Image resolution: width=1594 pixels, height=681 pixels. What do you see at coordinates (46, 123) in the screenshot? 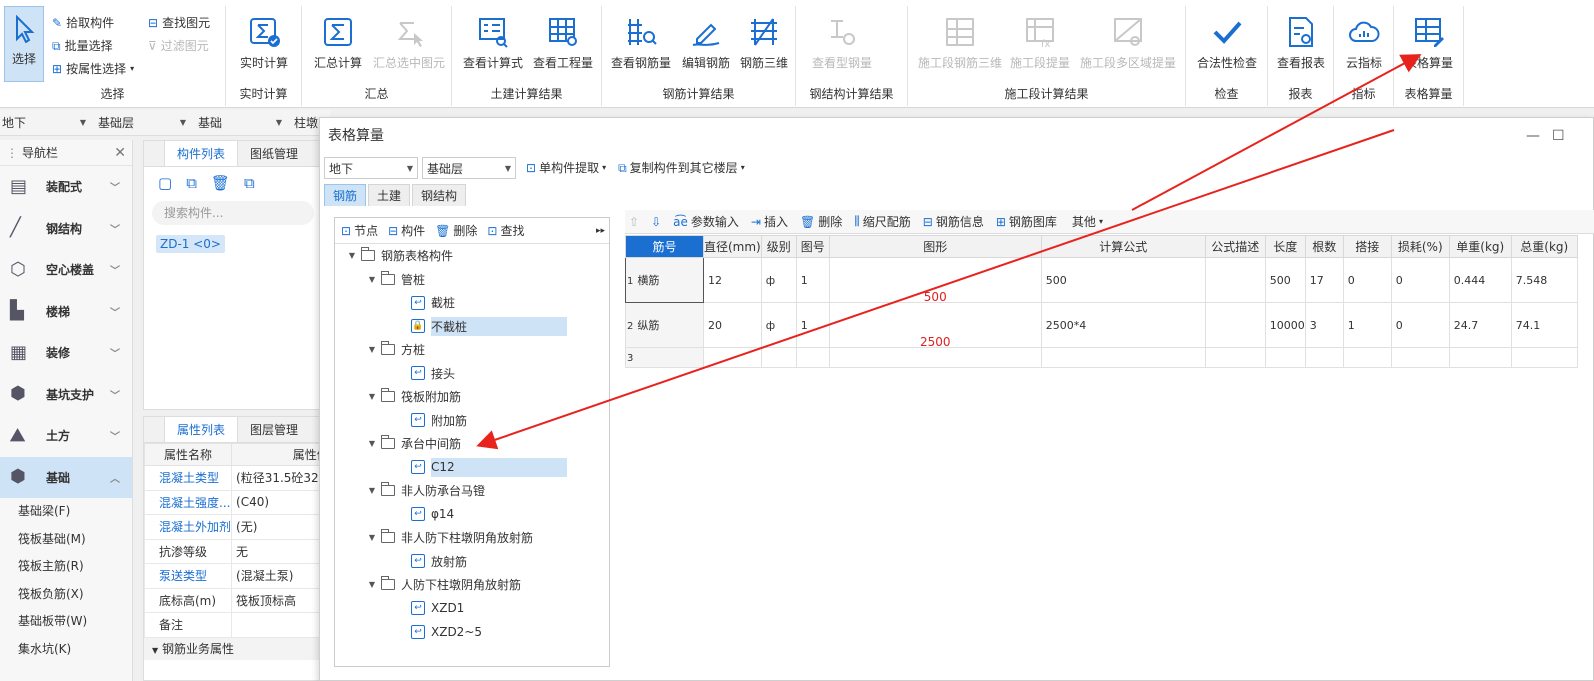
I see `floor-select: 地下 ▼` at bounding box center [46, 123].